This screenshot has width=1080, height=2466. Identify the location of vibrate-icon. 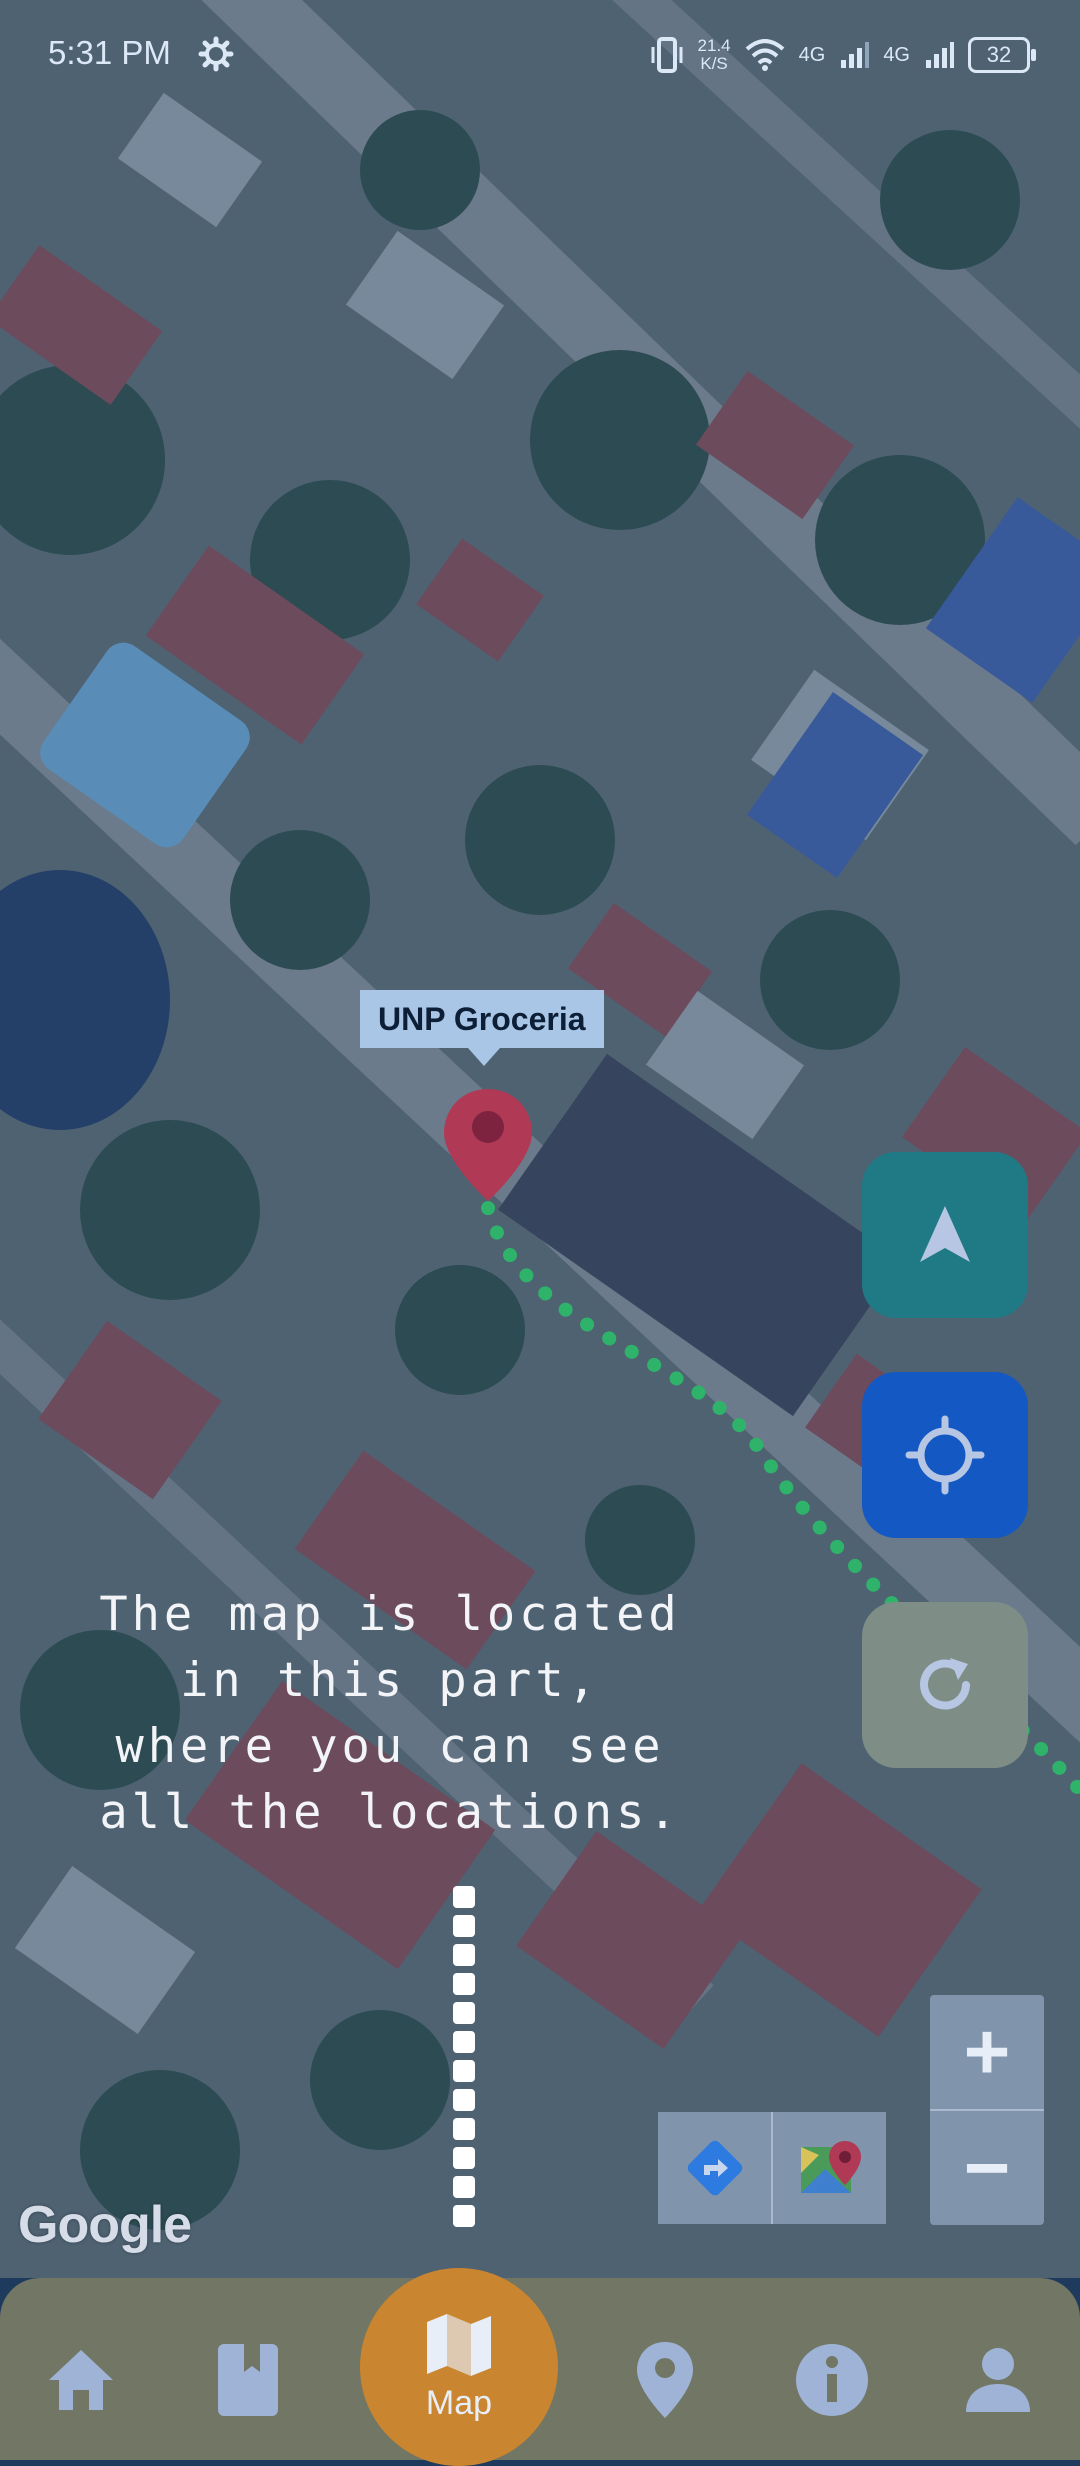
(667, 55).